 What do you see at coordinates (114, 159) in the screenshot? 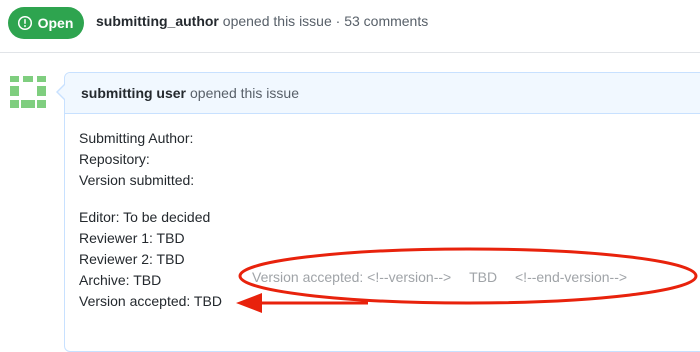
I see `line-repository: Repository:` at bounding box center [114, 159].